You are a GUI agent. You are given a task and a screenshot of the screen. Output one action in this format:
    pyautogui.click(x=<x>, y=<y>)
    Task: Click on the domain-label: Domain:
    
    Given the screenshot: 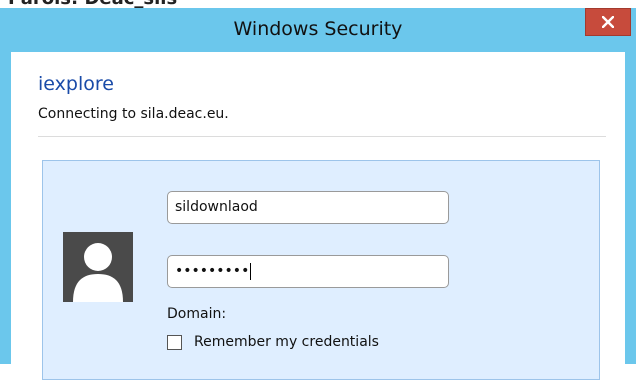 What is the action you would take?
    pyautogui.click(x=197, y=314)
    